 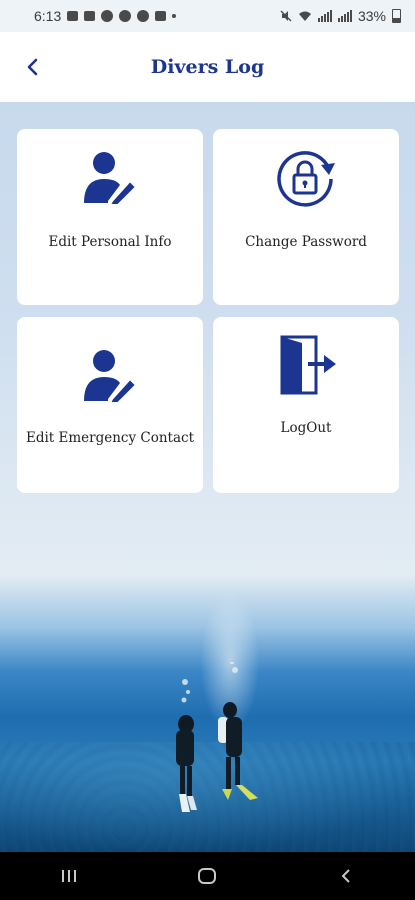 I want to click on recent-apps-icon, so click(x=69, y=876).